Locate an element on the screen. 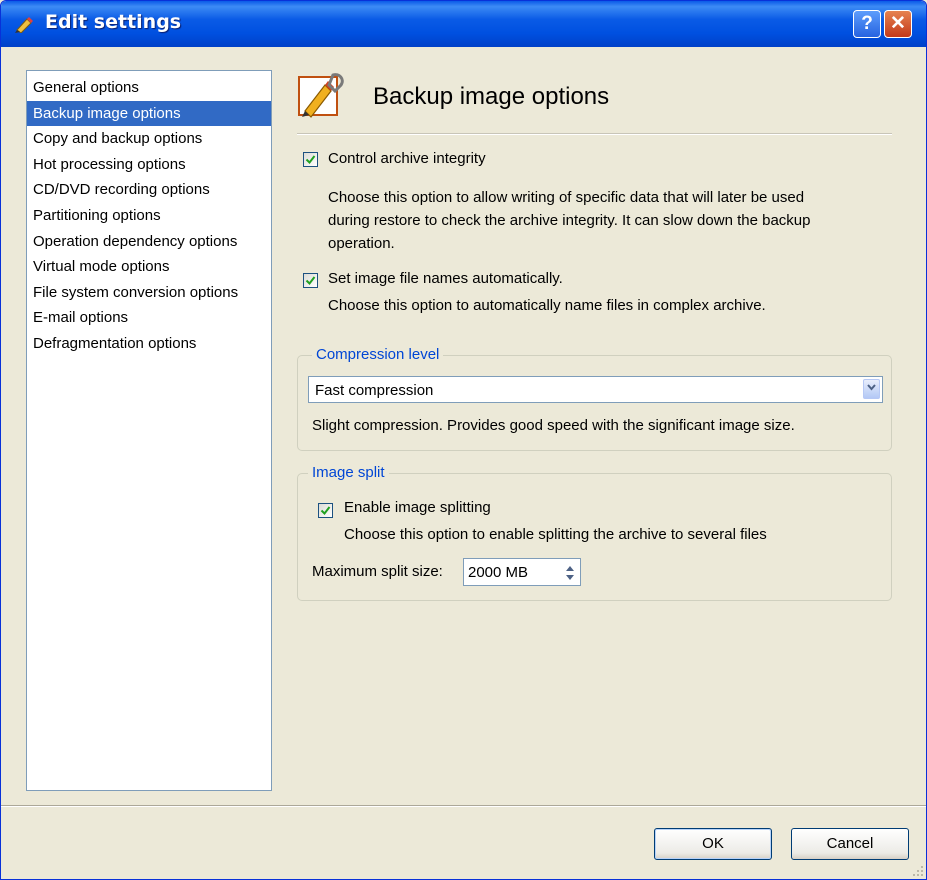 The height and width of the screenshot is (880, 927). max-split-size-label: Maximum split size: is located at coordinates (377, 571).